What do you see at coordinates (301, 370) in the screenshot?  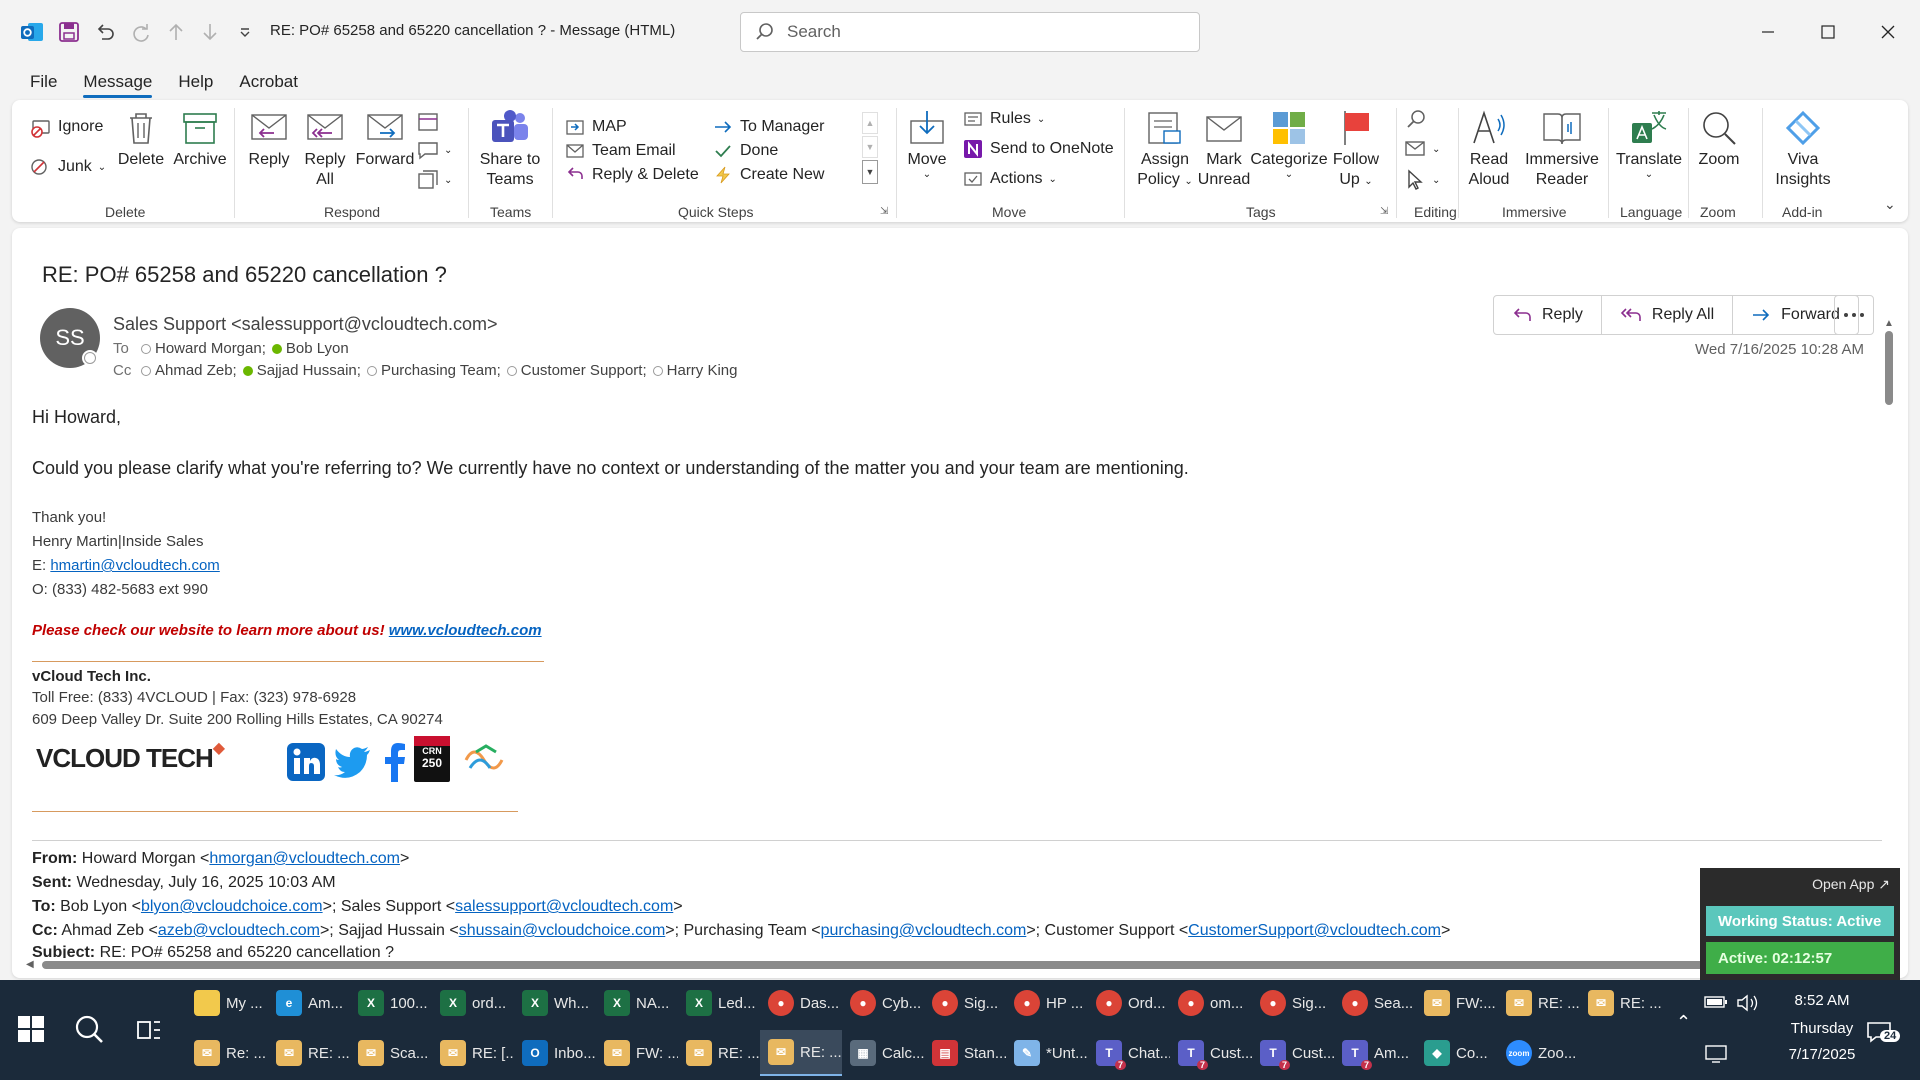 I see `recipient: Sajjad Hussain;` at bounding box center [301, 370].